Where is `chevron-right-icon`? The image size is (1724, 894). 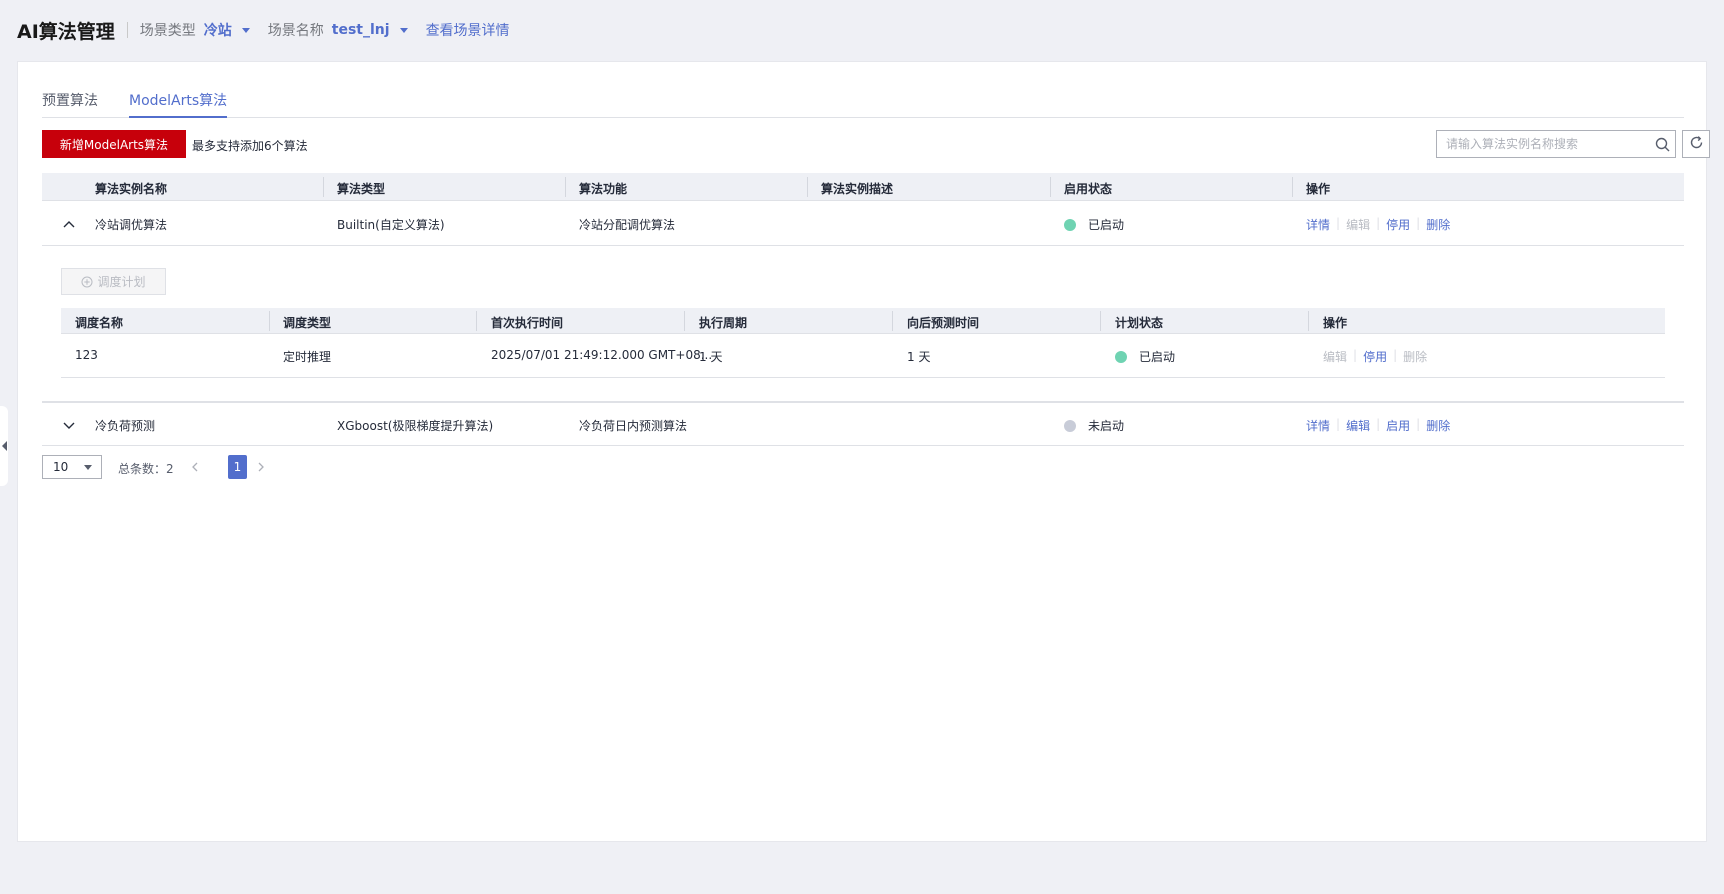 chevron-right-icon is located at coordinates (261, 467).